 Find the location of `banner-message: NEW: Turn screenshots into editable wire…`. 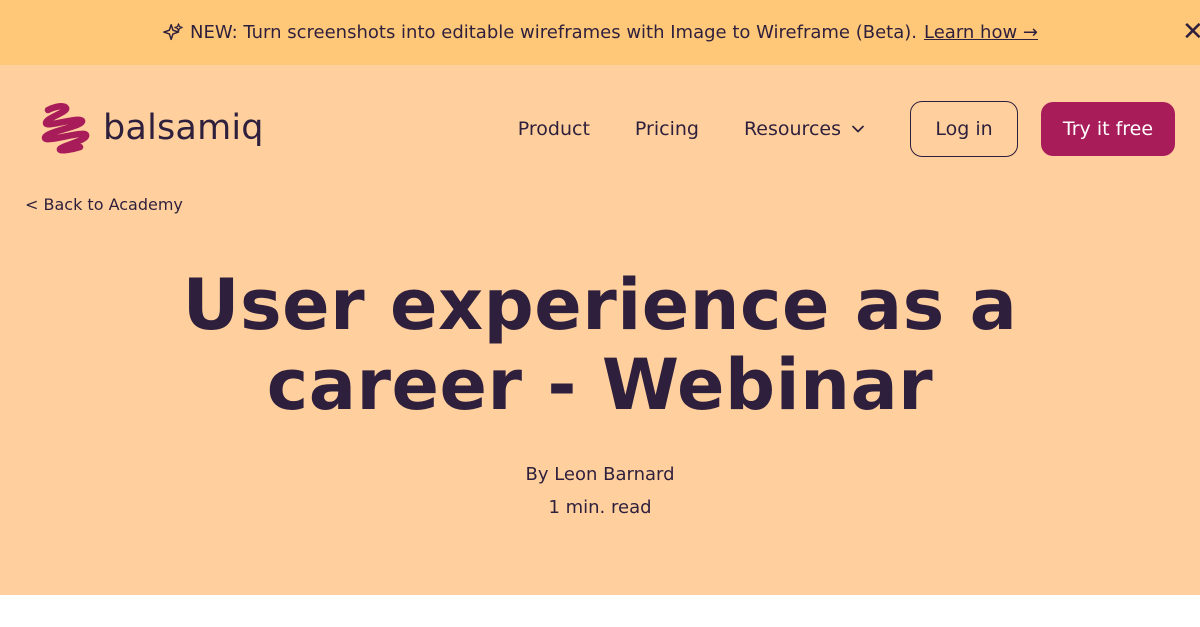

banner-message: NEW: Turn screenshots into editable wire… is located at coordinates (553, 32).